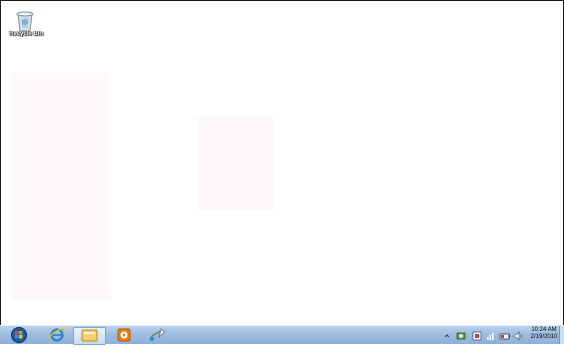 This screenshot has width=564, height=348. What do you see at coordinates (518, 335) in the screenshot?
I see `volume-tray-button` at bounding box center [518, 335].